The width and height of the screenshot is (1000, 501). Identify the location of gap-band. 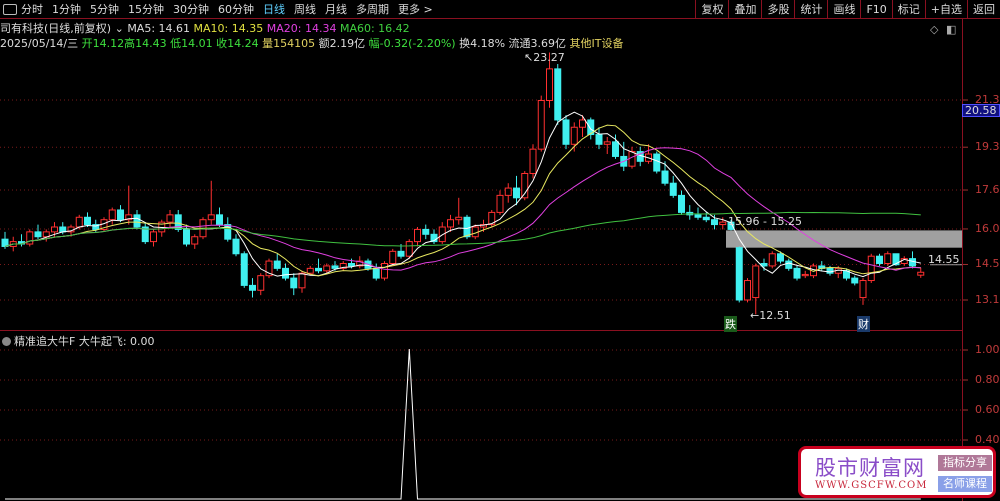
(844, 239).